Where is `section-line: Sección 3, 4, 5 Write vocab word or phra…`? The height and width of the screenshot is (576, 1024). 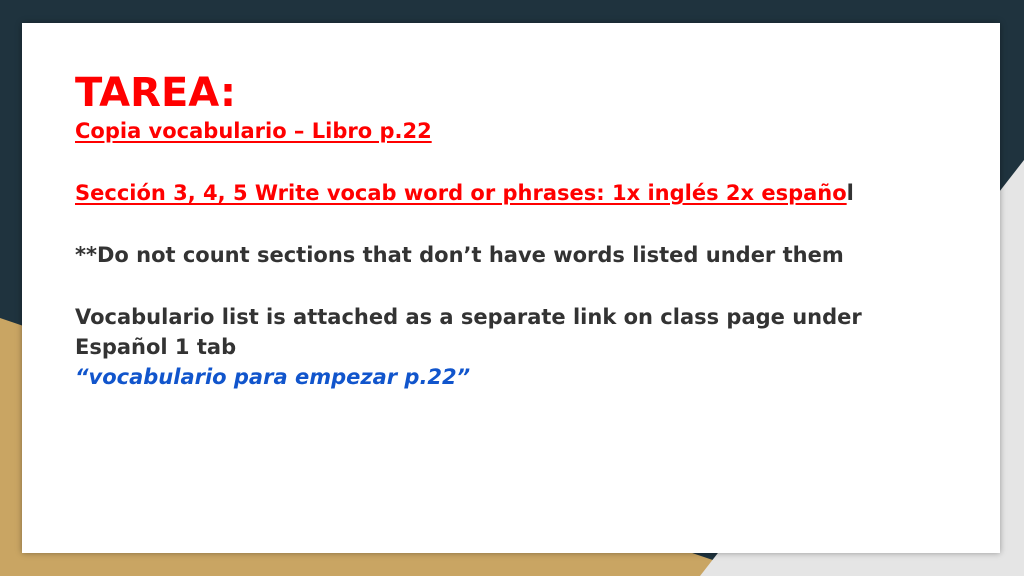 section-line: Sección 3, 4, 5 Write vocab word or phra… is located at coordinates (525, 193).